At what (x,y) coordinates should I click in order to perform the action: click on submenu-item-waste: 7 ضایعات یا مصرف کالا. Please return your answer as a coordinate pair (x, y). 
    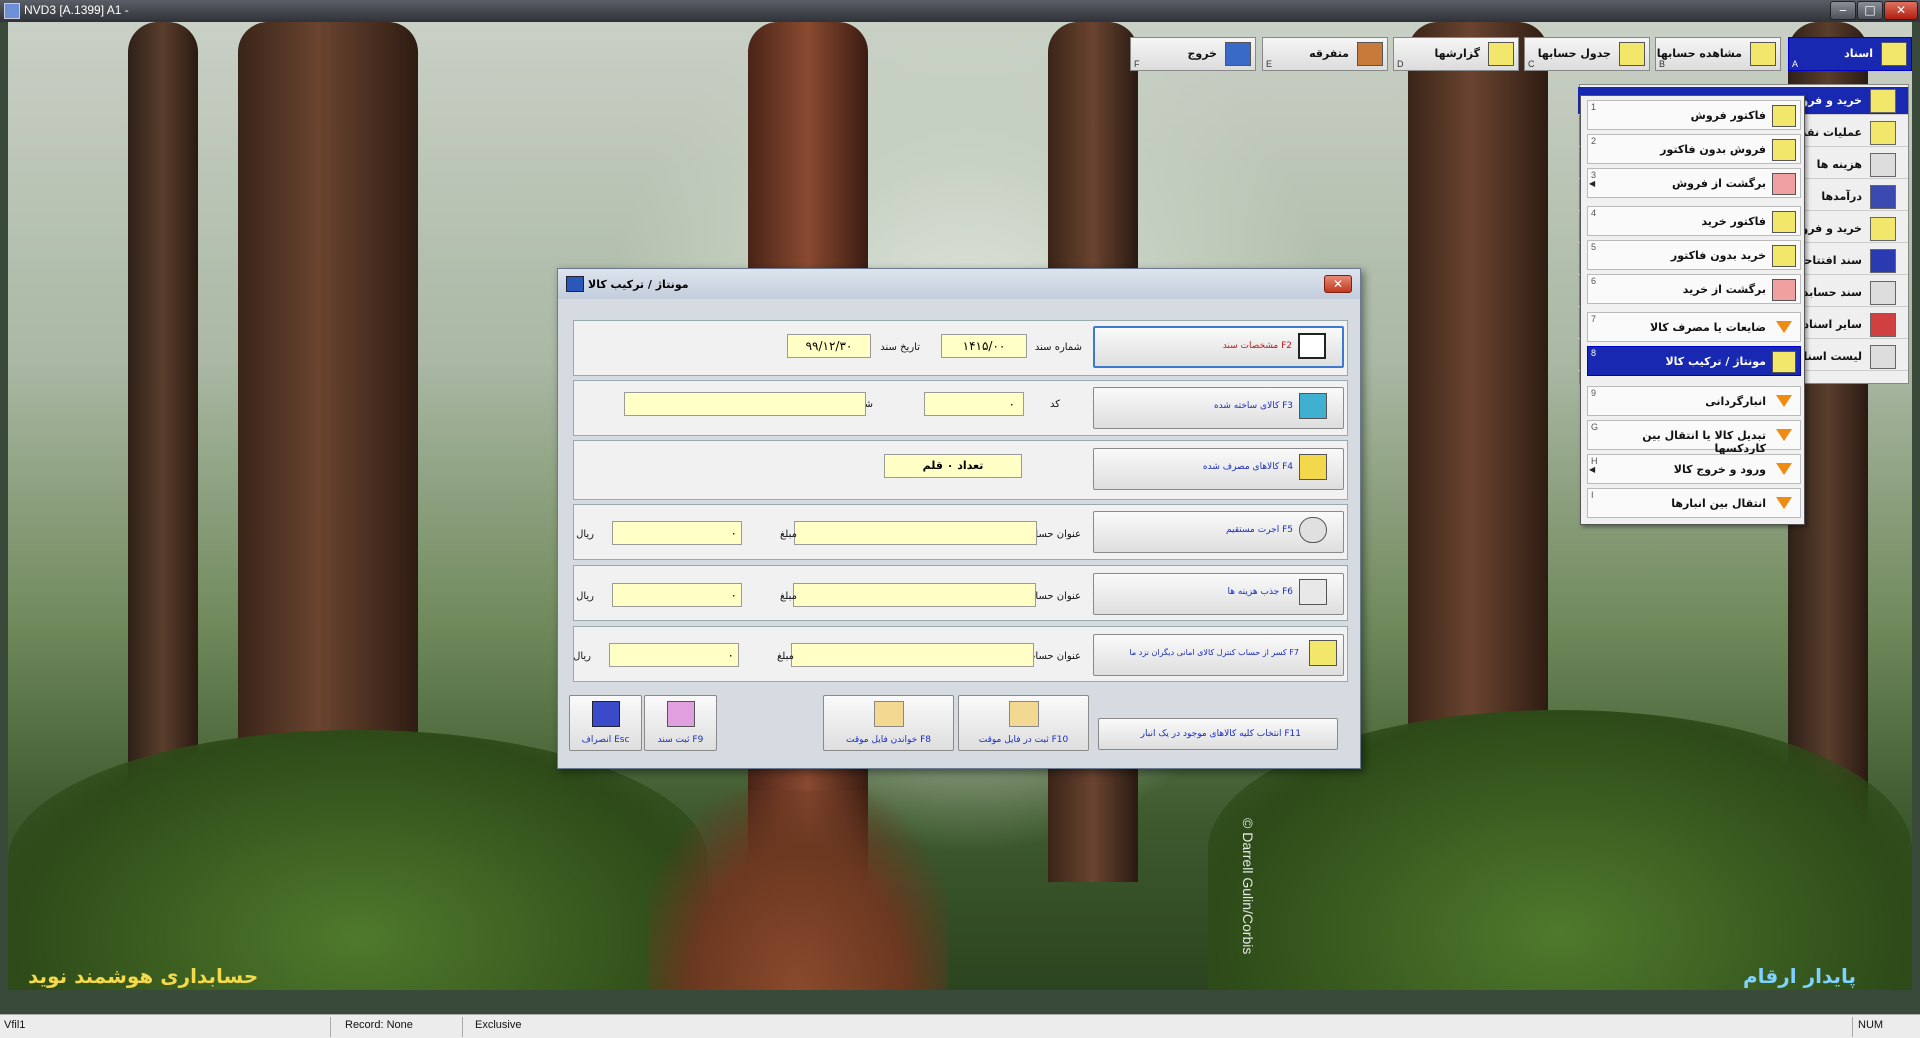
    Looking at the image, I should click on (1694, 327).